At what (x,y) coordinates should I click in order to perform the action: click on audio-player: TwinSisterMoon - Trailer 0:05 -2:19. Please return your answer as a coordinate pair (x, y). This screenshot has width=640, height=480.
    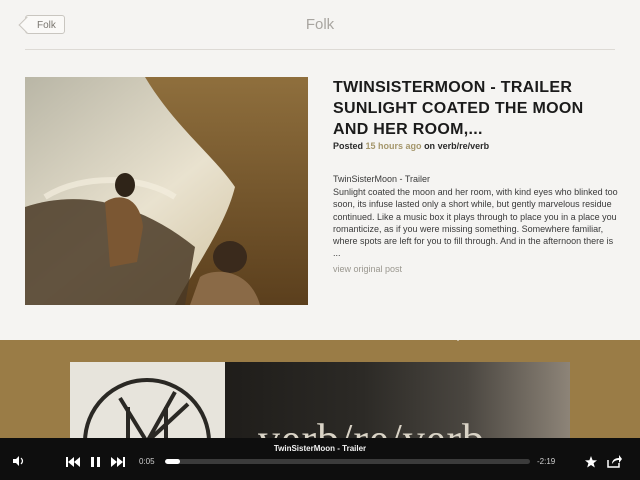
    Looking at the image, I should click on (320, 459).